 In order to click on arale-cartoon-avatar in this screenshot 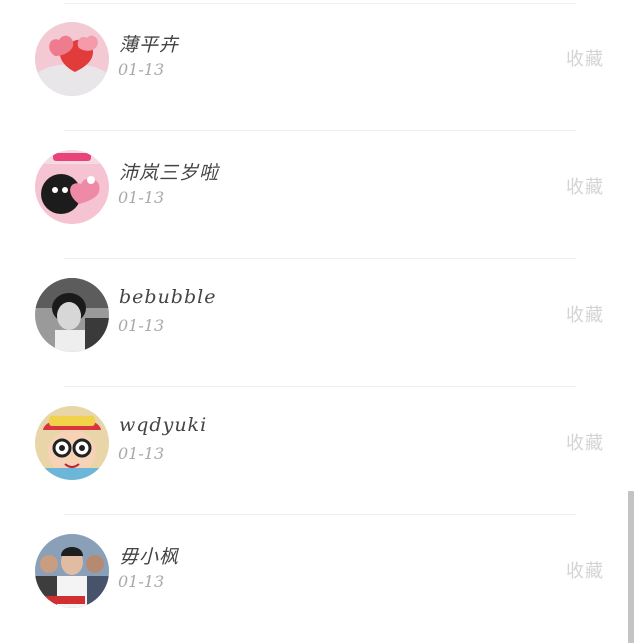, I will do `click(72, 443)`.